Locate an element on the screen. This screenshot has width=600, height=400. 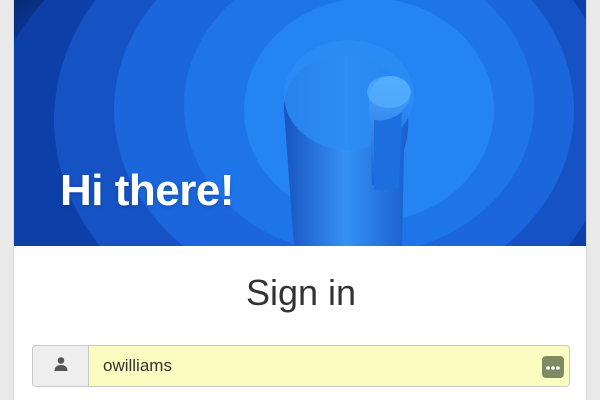
password-manager-button is located at coordinates (553, 367).